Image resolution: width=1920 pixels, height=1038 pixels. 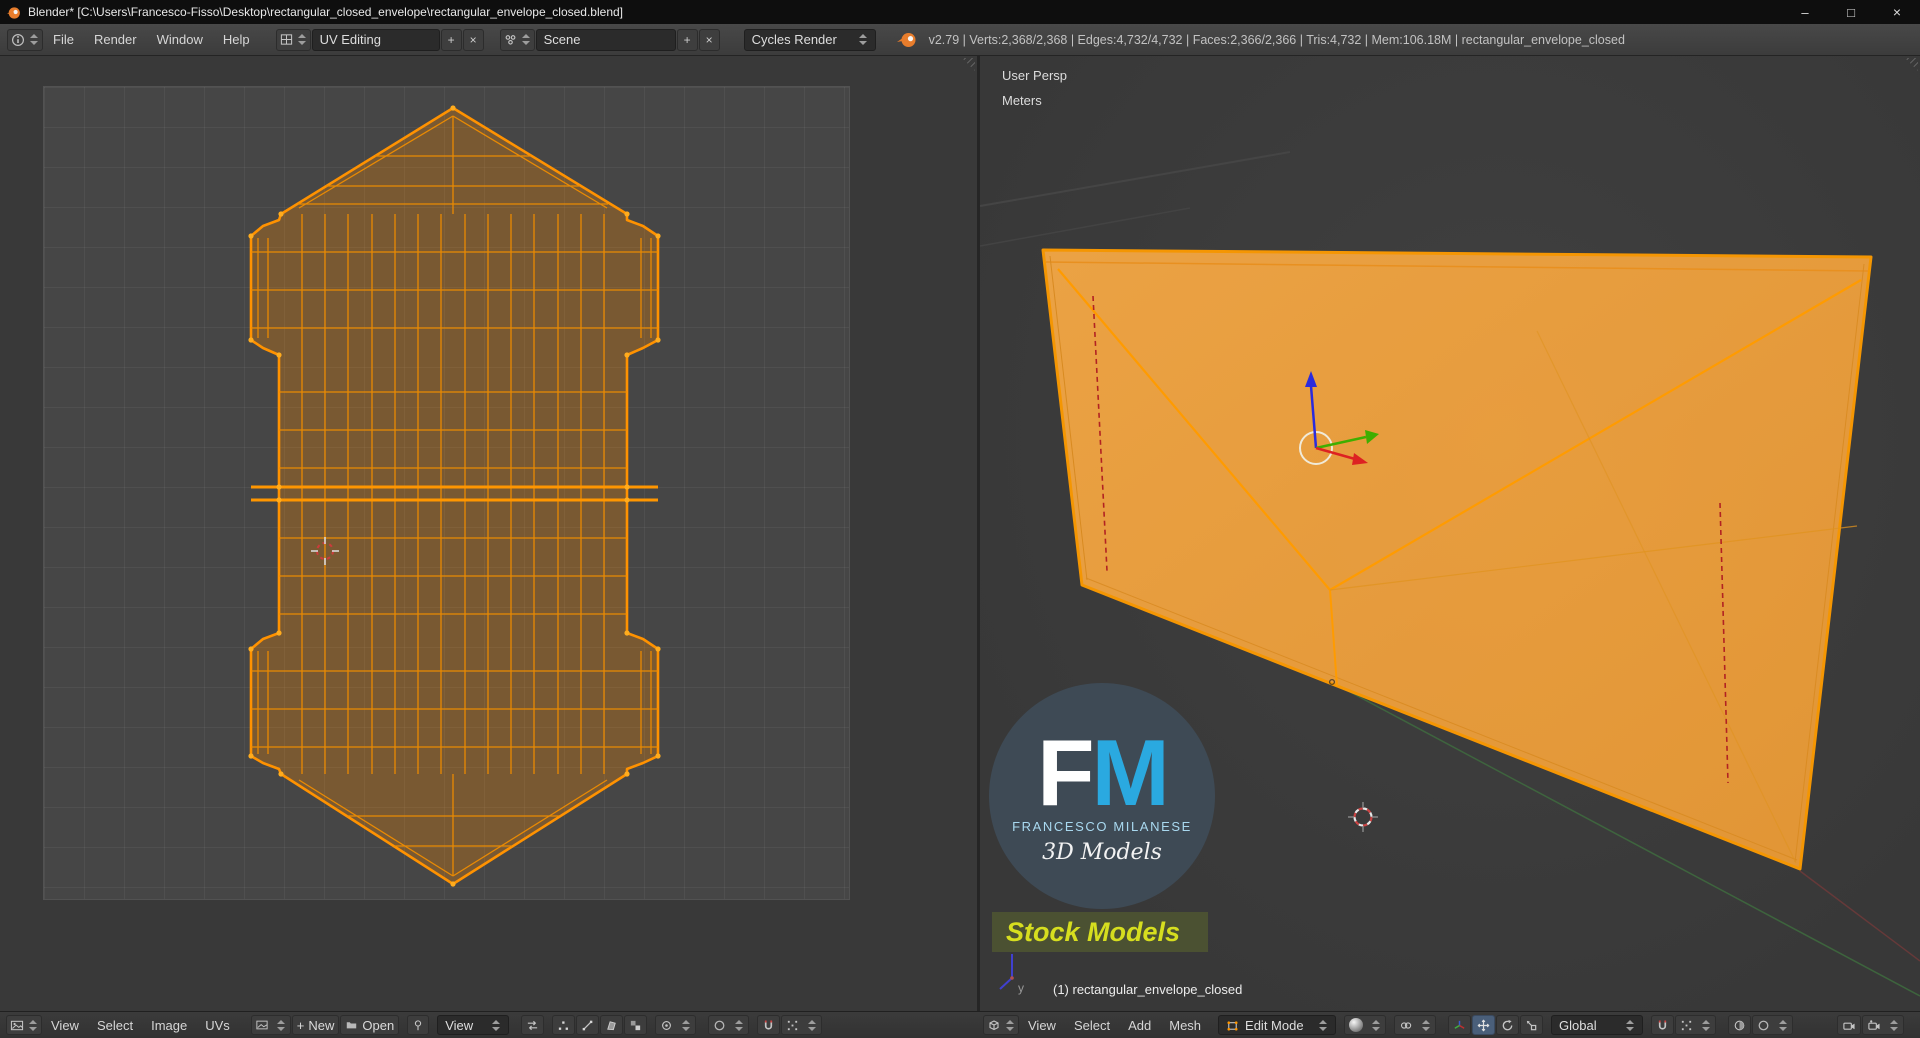 I want to click on screen-layout-browse-button, so click(x=293, y=39).